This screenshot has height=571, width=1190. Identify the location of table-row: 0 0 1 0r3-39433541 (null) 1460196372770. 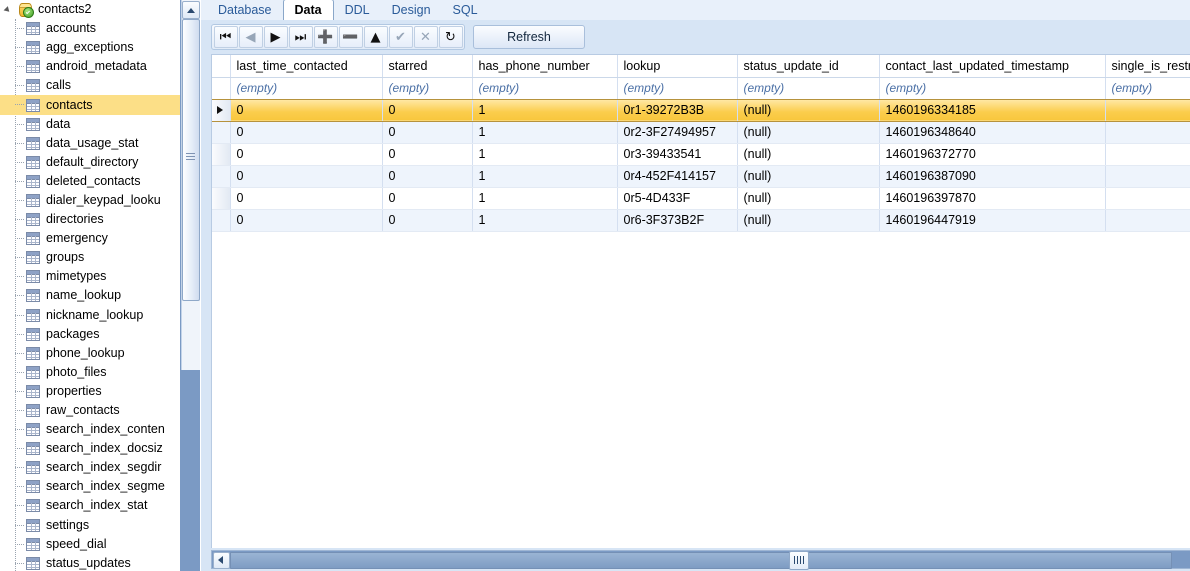
(701, 154).